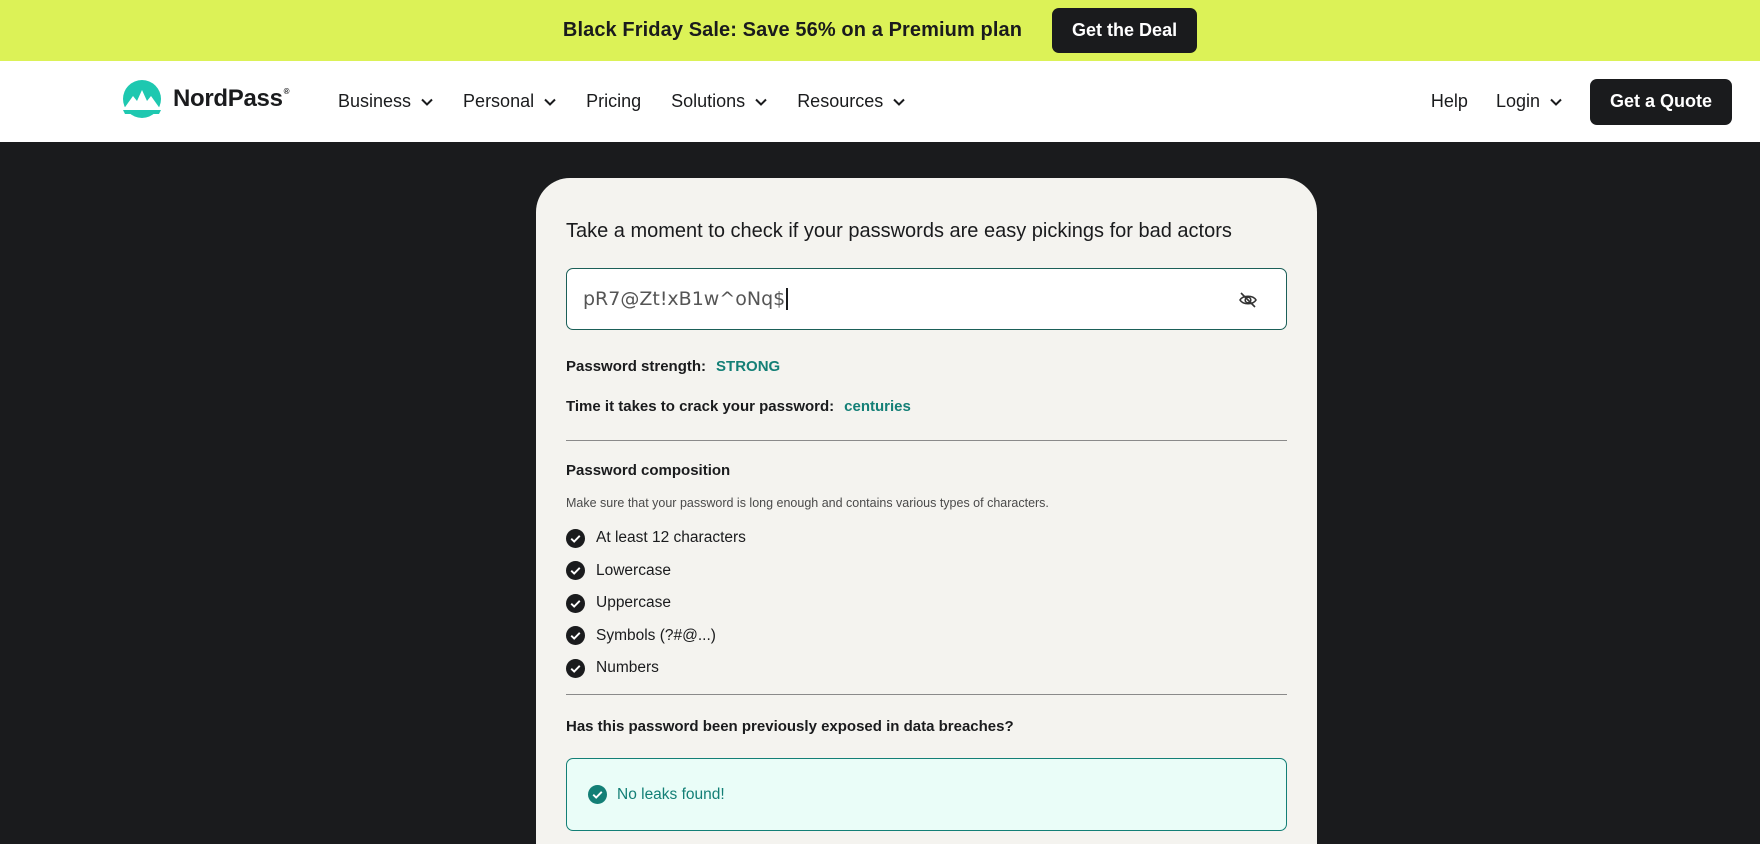  Describe the element at coordinates (840, 101) in the screenshot. I see `menu-item-label: Resources` at that location.